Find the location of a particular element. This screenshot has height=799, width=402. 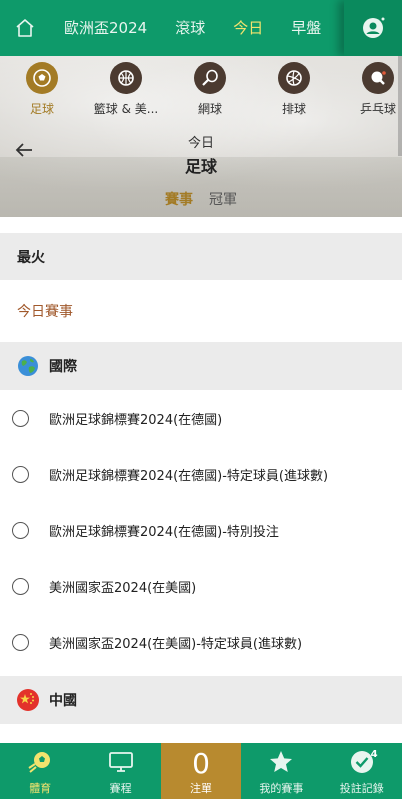

competition-item: 歐洲足球錦標賽2024(在德國)-特別投注 is located at coordinates (201, 530).